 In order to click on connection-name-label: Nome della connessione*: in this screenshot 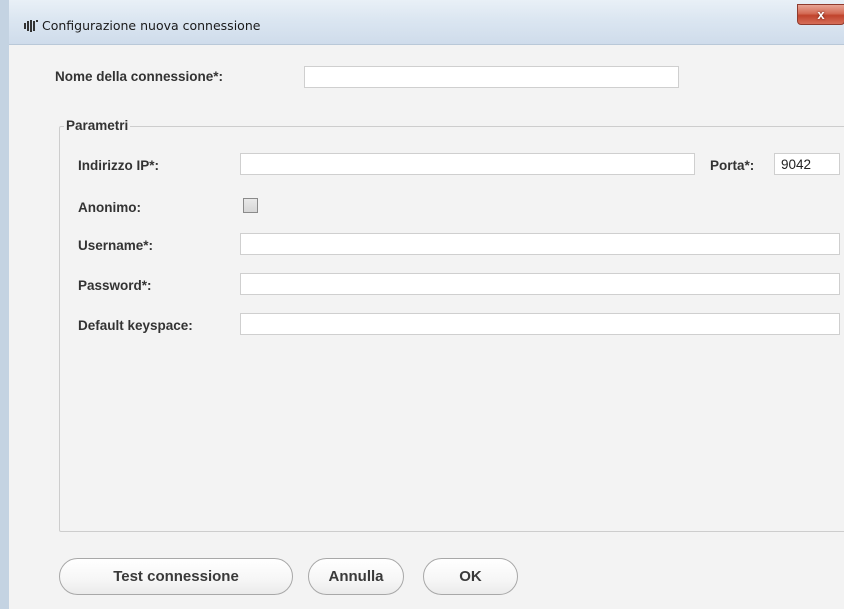, I will do `click(139, 76)`.